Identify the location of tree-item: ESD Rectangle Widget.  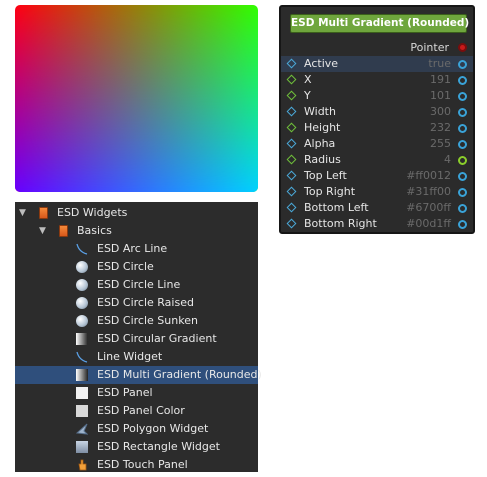
(136, 447).